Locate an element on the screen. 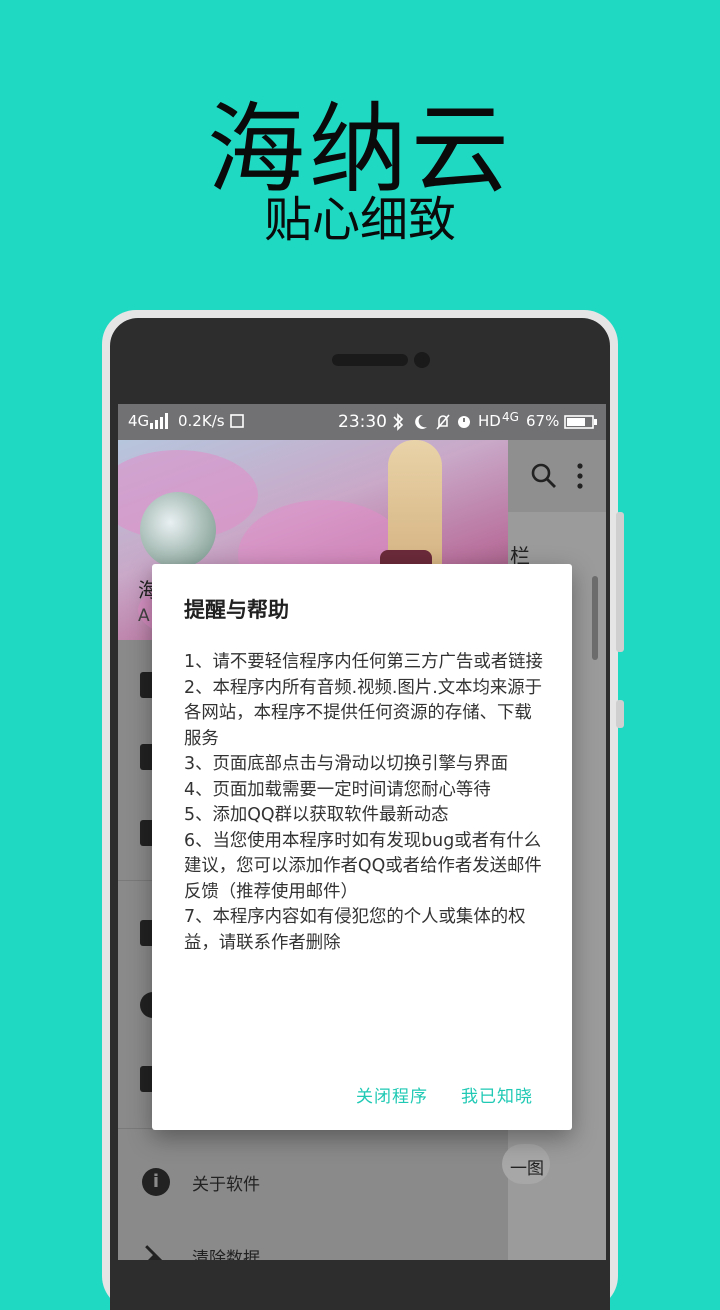 Image resolution: width=720 pixels, height=1310 pixels. network-type-2: 4G is located at coordinates (510, 417).